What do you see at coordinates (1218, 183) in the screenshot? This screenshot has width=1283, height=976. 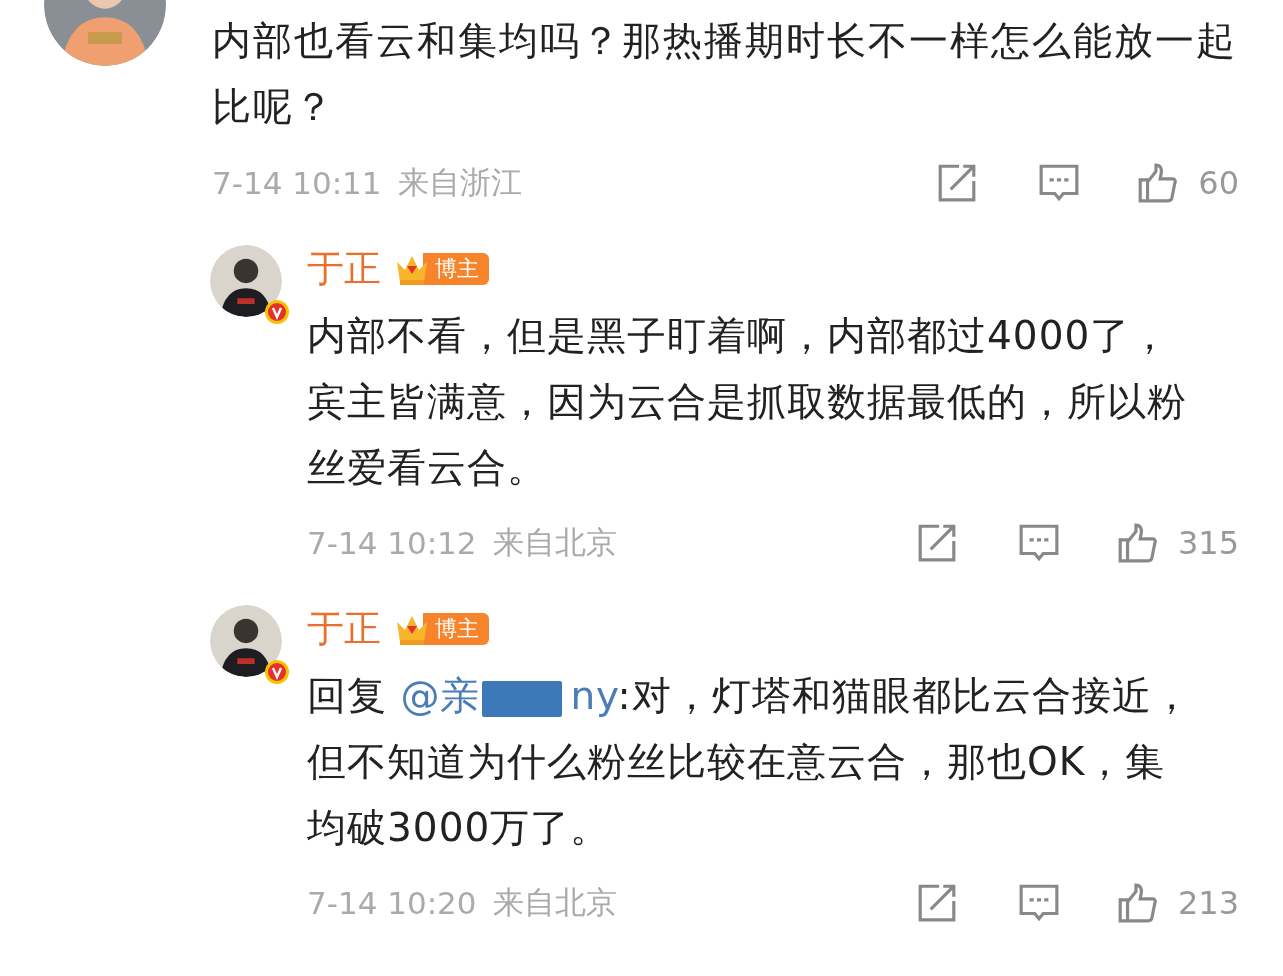 I see `like-count: 60` at bounding box center [1218, 183].